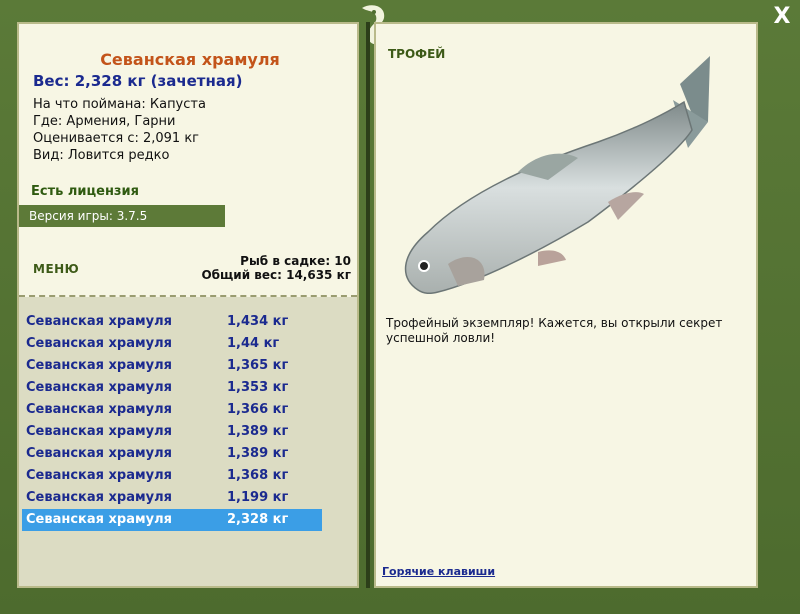  I want to click on catch-fish-weight: 2,328 кг, so click(258, 519).